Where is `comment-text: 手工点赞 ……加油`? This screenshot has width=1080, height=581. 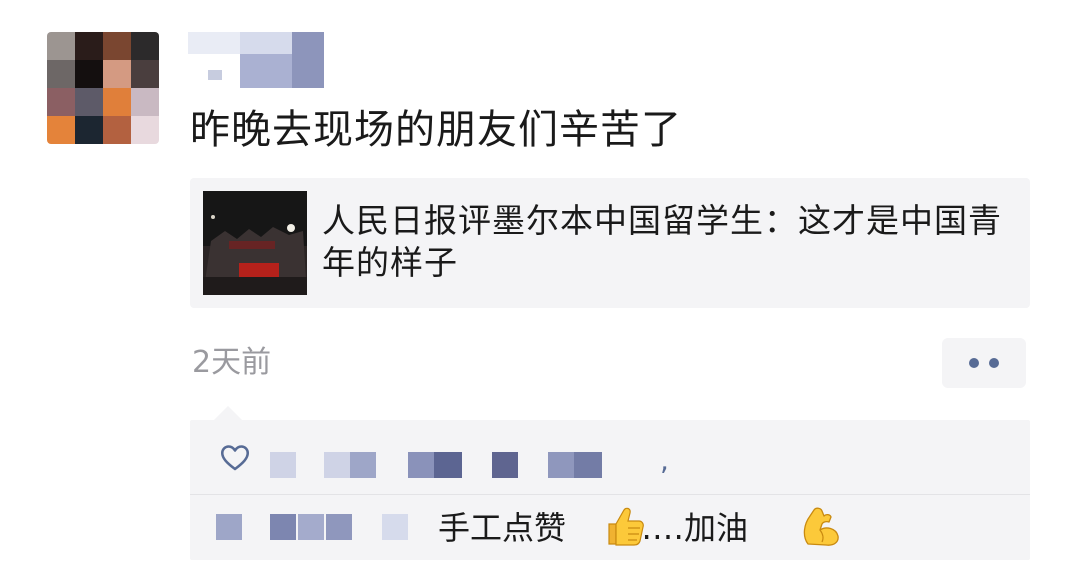
comment-text: 手工点赞 ……加油 is located at coordinates (593, 528).